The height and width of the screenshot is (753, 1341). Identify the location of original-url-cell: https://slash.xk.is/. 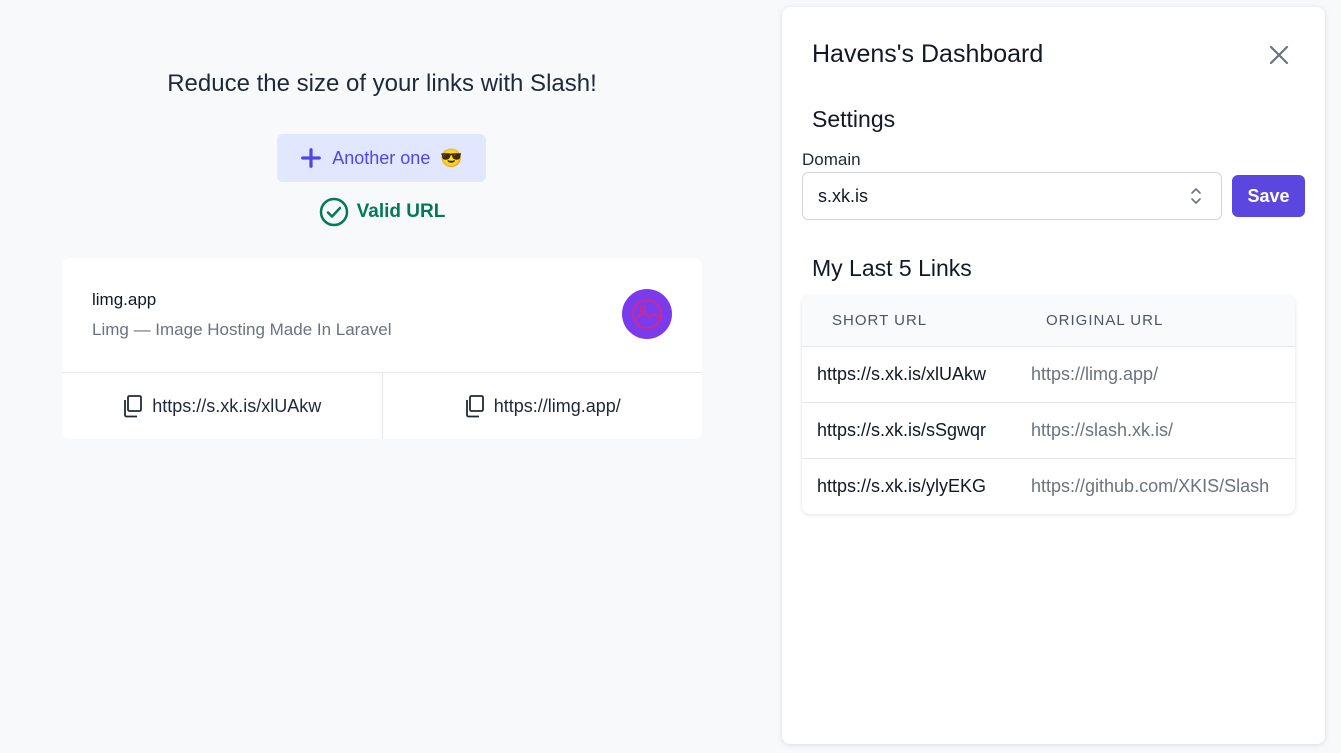
(1102, 430).